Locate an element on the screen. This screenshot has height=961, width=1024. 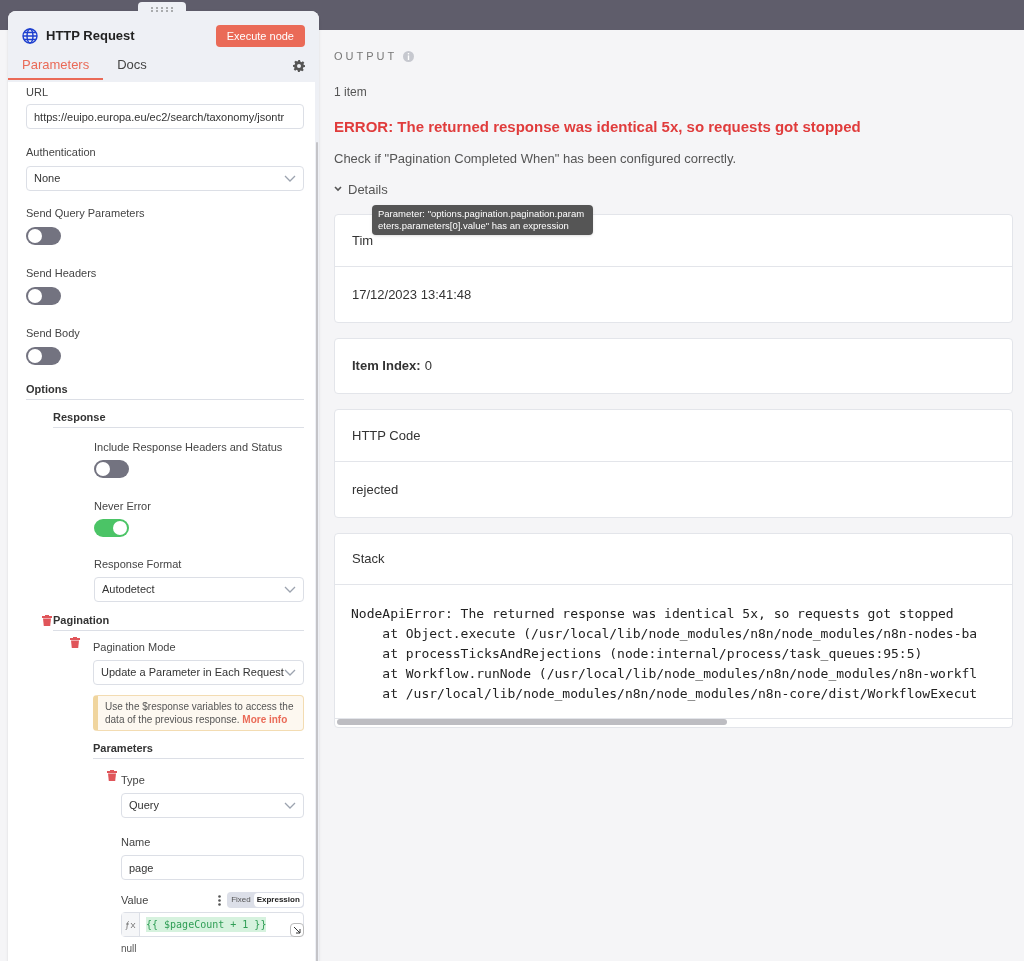
dropdown: Update a Parameter in Each Request is located at coordinates (198, 672).